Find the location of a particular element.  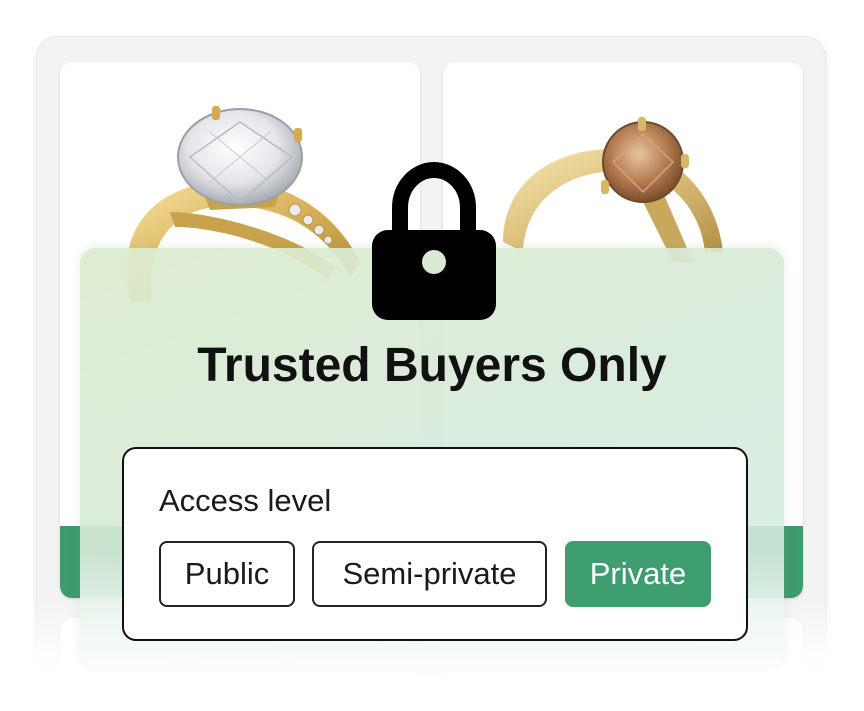

access-level-label: Access level is located at coordinates (245, 500).